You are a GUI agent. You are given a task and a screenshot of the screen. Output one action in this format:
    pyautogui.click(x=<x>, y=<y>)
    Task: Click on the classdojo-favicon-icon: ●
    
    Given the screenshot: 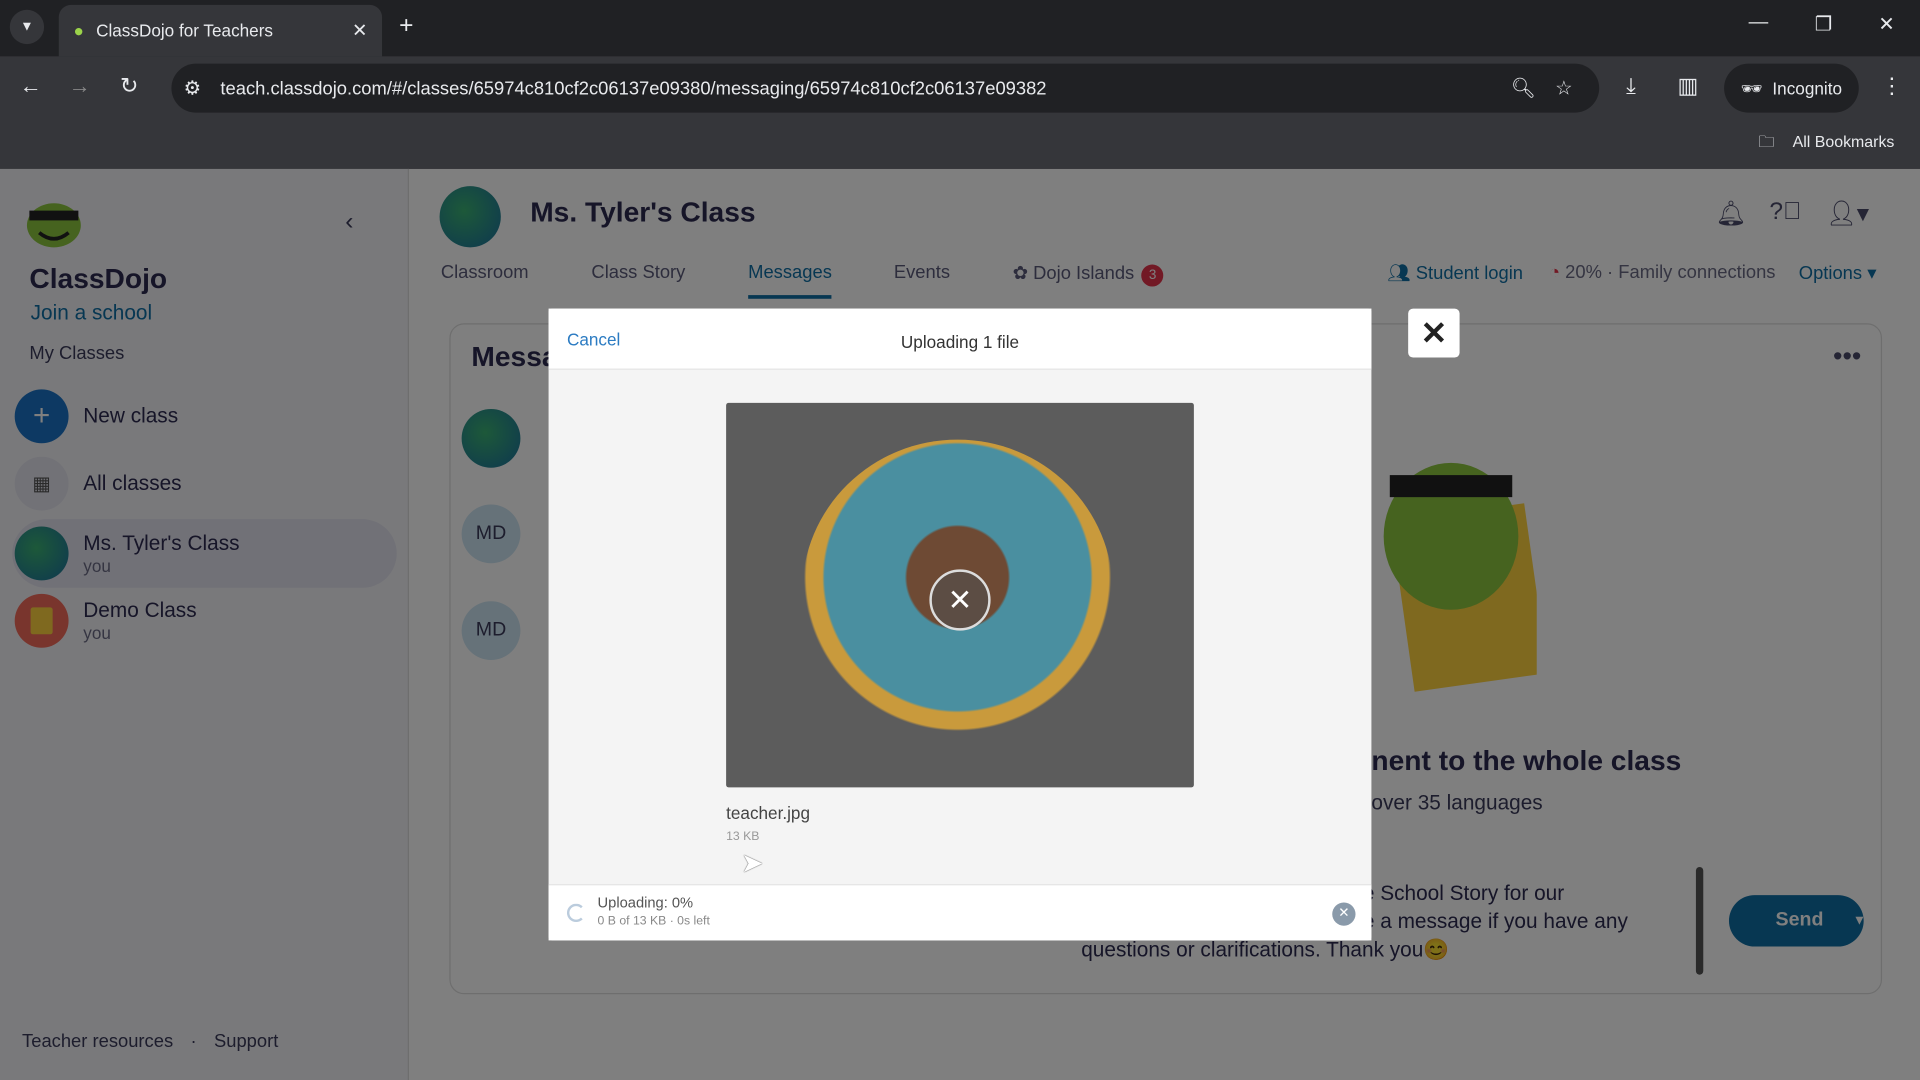 What is the action you would take?
    pyautogui.click(x=78, y=30)
    